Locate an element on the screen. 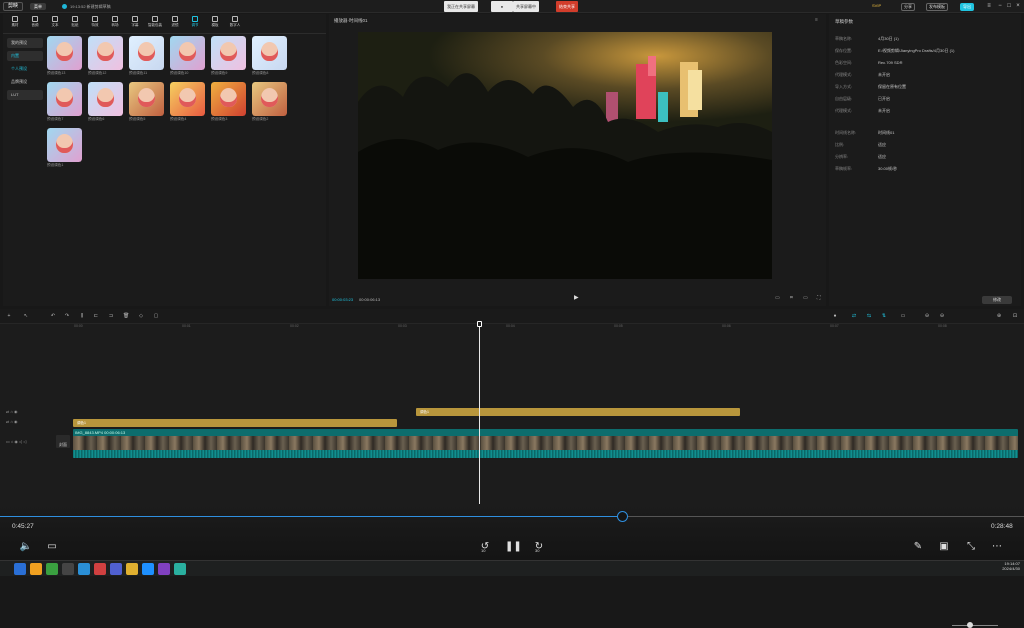  zoom-in-icon: ⊕ is located at coordinates (999, 316).